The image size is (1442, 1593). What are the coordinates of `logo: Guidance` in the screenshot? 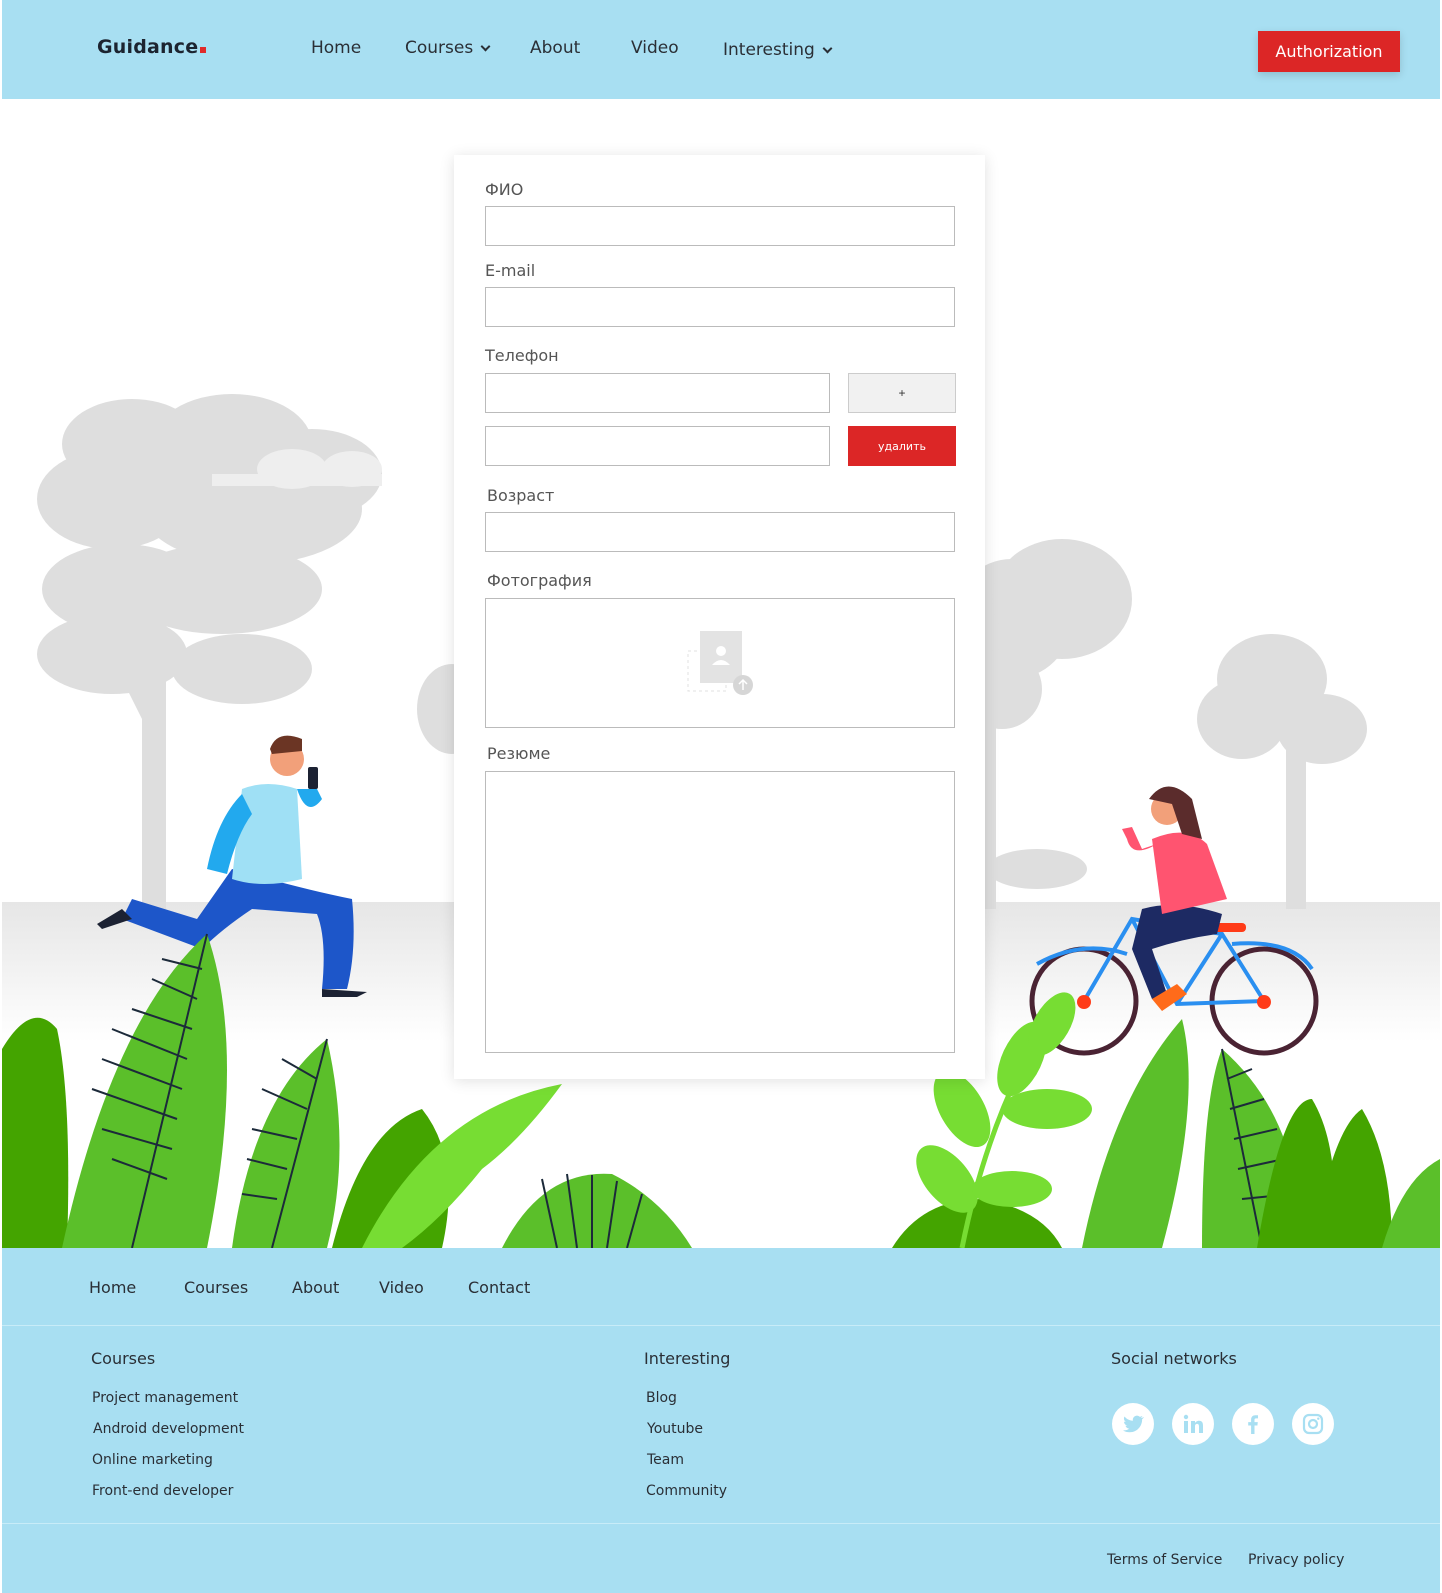 It's located at (152, 47).